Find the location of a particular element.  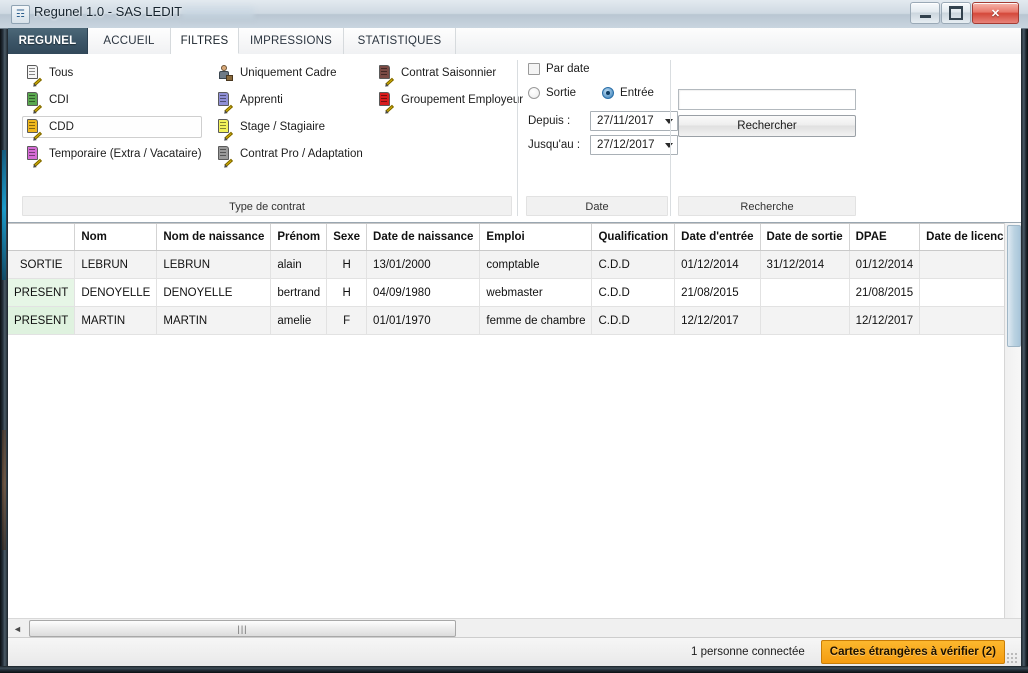

maximize-button is located at coordinates (956, 13).